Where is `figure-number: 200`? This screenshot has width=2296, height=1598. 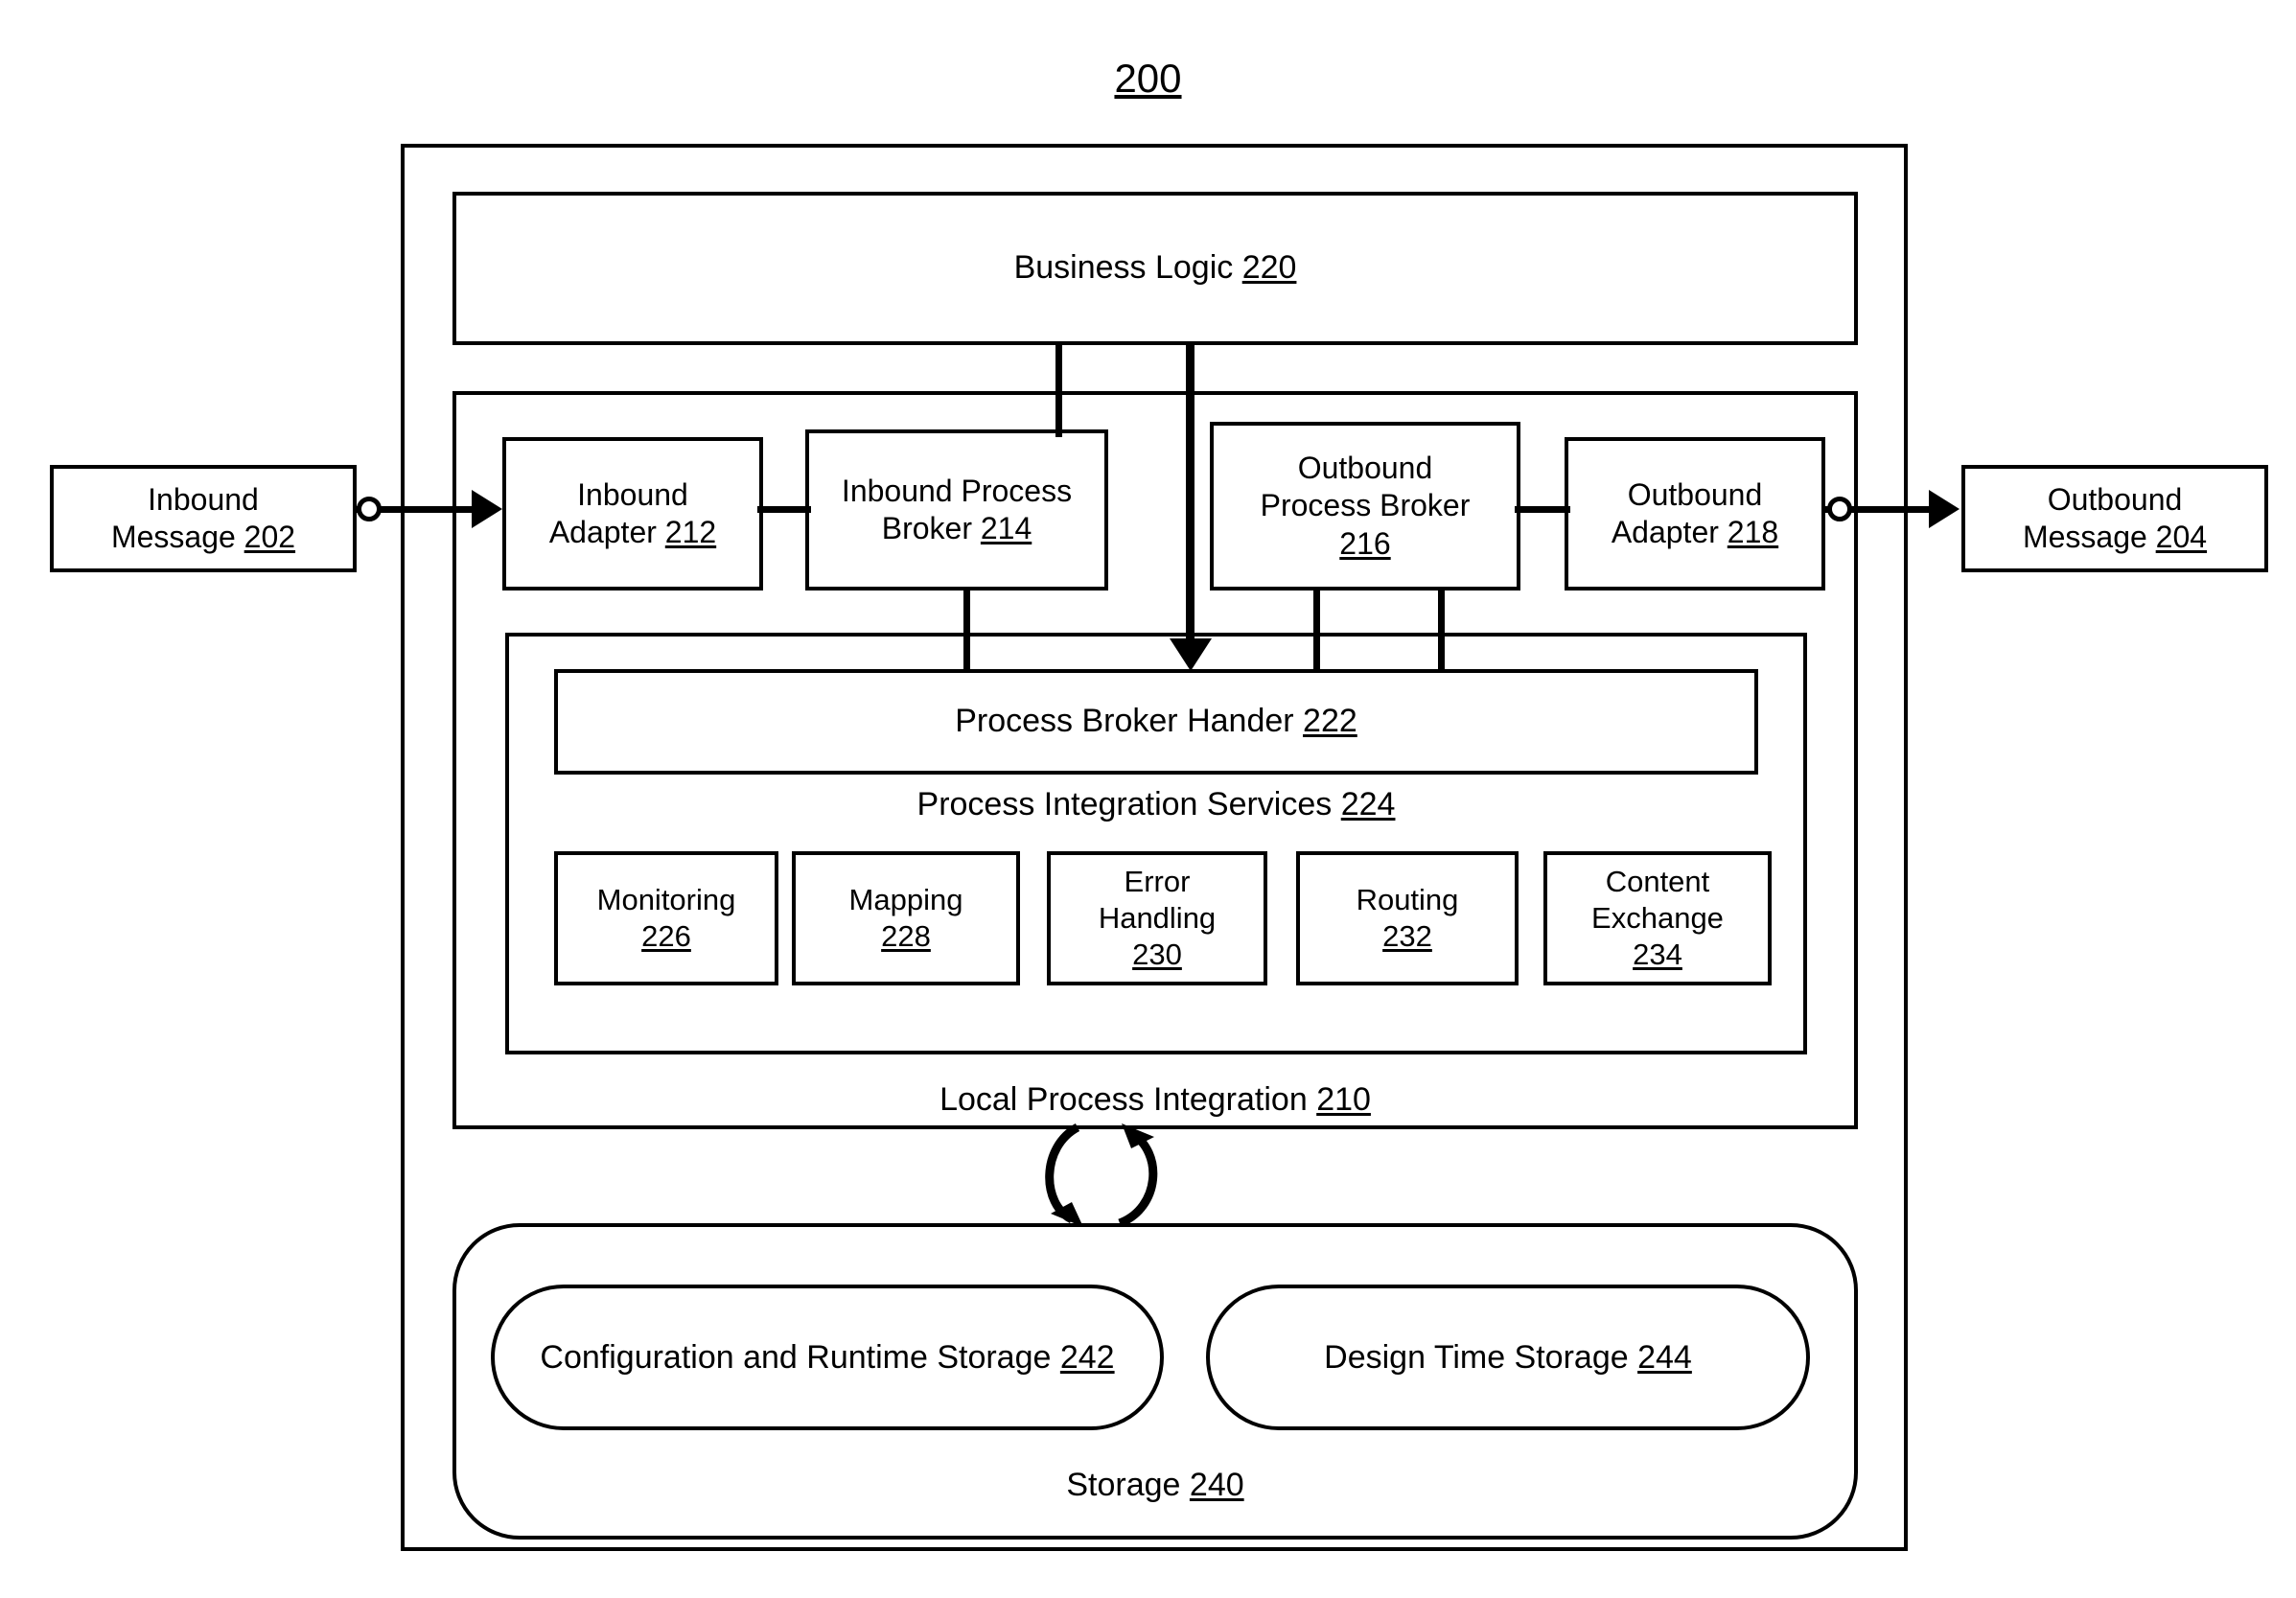 figure-number: 200 is located at coordinates (1148, 79).